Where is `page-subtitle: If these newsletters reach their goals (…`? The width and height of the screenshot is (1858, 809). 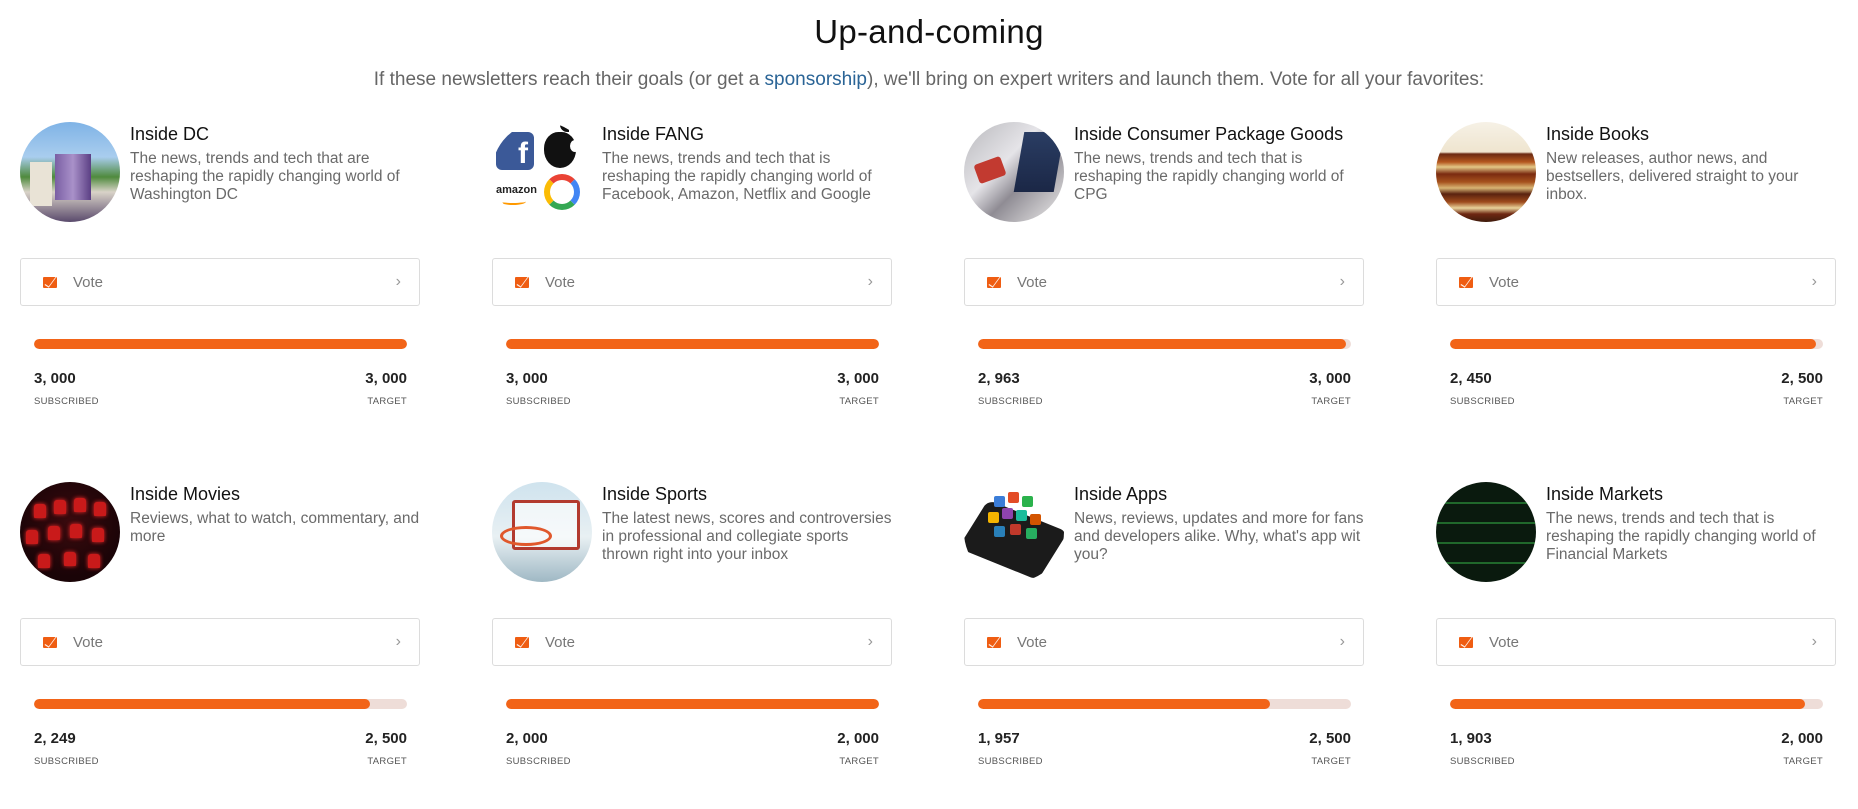
page-subtitle: If these newsletters reach their goals (… is located at coordinates (929, 80).